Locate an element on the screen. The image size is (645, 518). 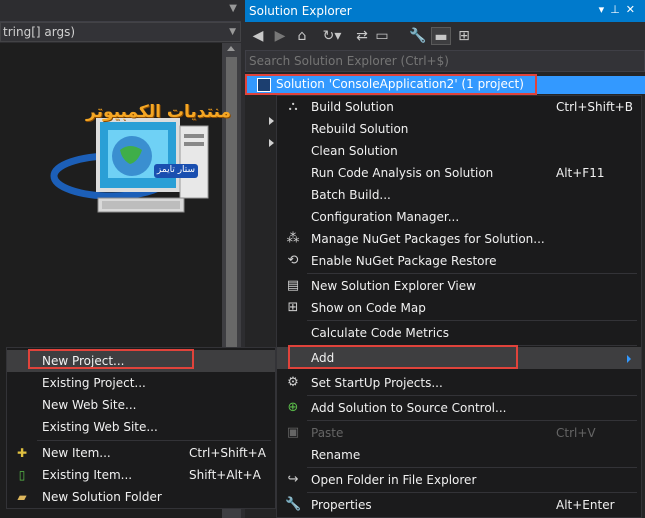
window-position-icon: ▾ is located at coordinates (605, 9).